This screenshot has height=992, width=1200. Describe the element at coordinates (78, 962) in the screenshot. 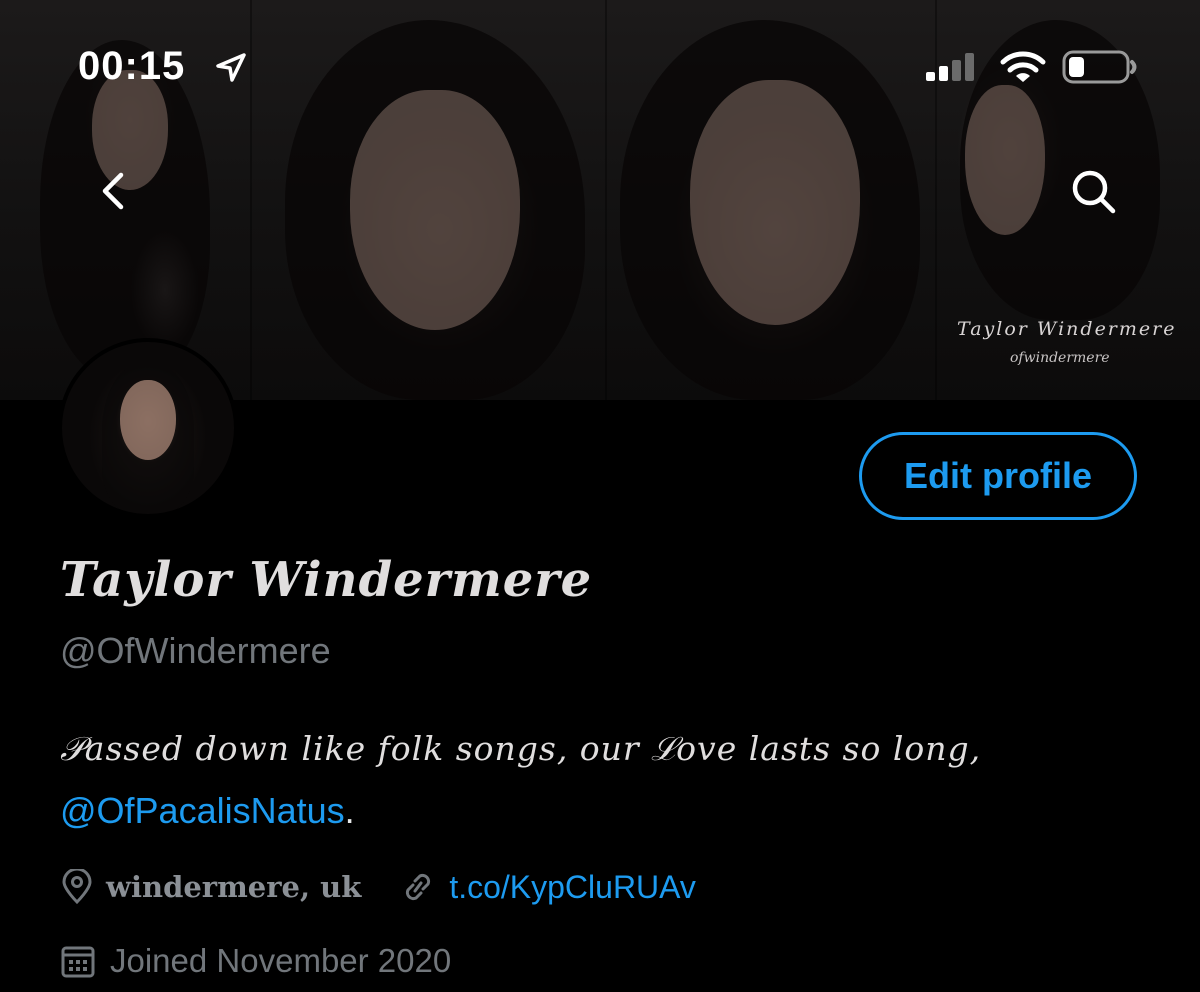

I see `calendar-icon` at that location.